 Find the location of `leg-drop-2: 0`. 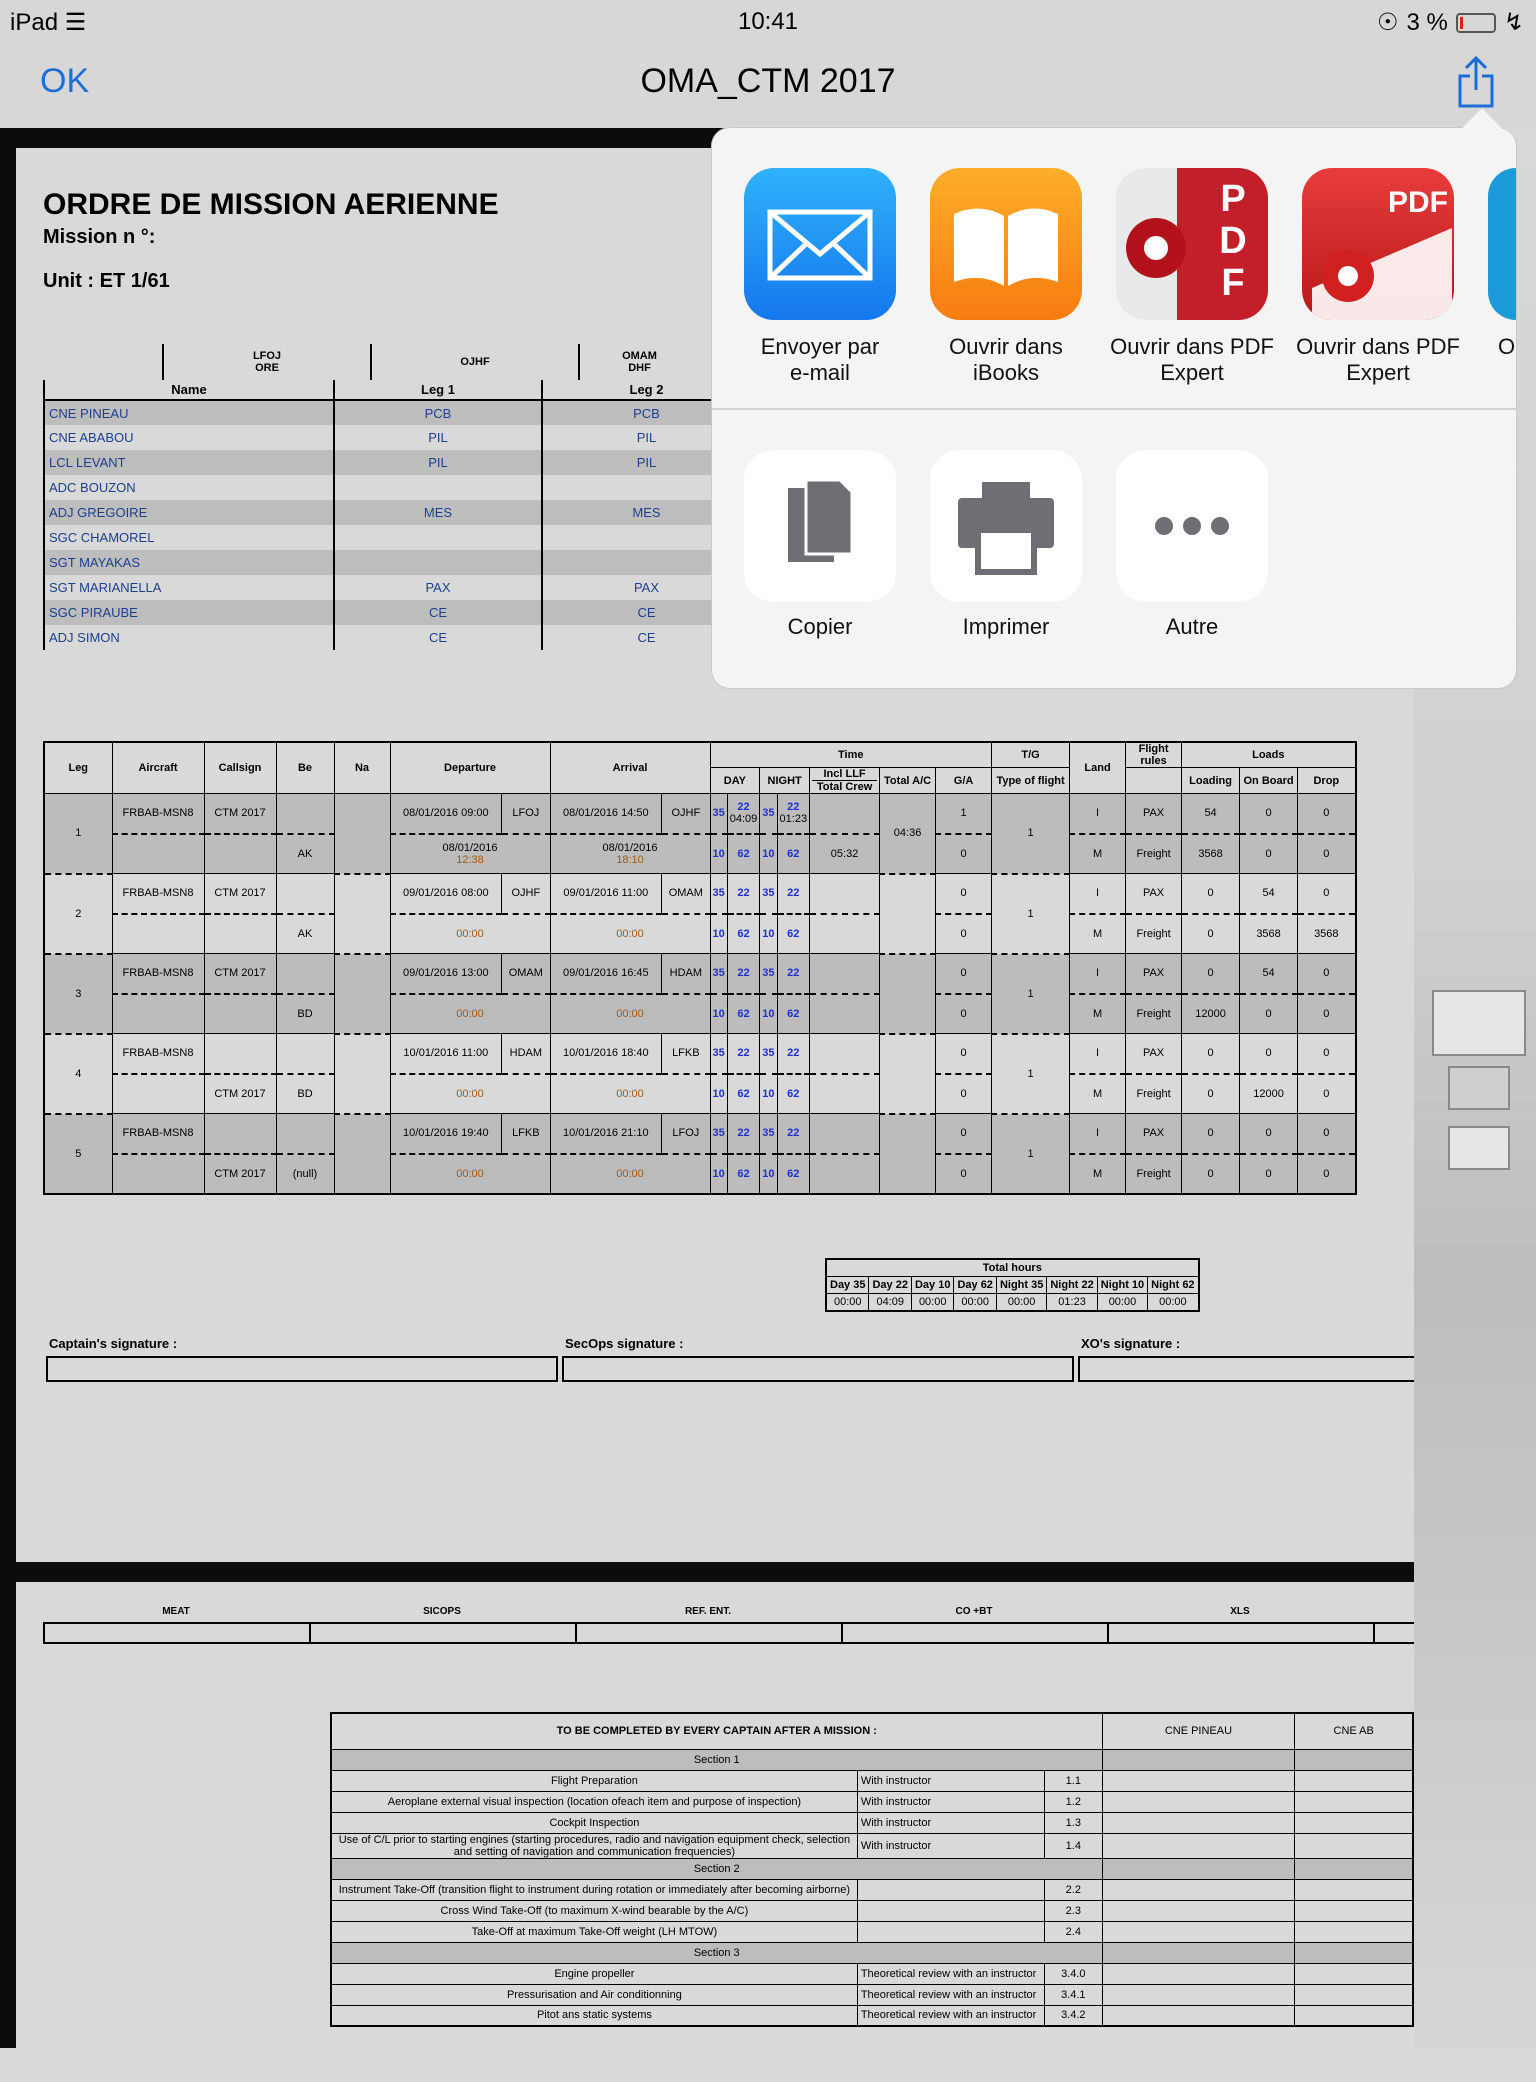

leg-drop-2: 0 is located at coordinates (1327, 1093).